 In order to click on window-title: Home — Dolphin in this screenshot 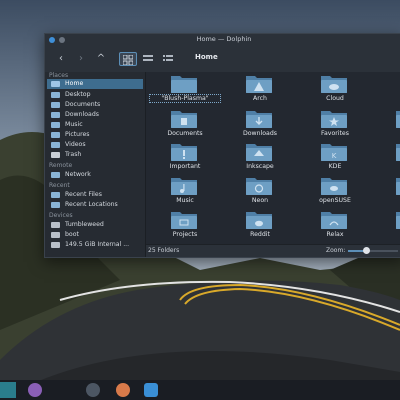, I will do `click(224, 39)`.